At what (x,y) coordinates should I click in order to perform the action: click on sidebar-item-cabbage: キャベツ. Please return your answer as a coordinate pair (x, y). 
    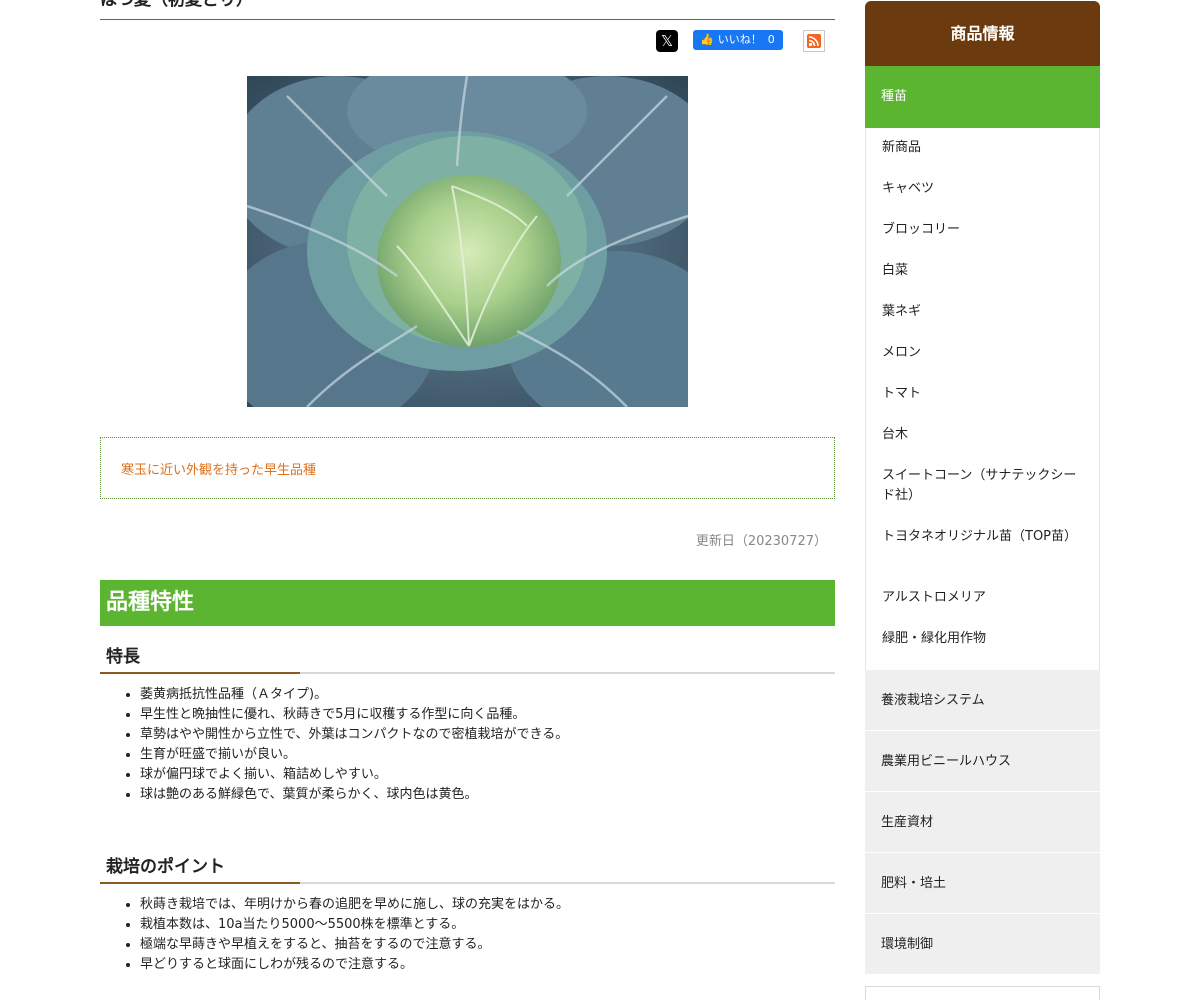
    Looking at the image, I should click on (982, 197).